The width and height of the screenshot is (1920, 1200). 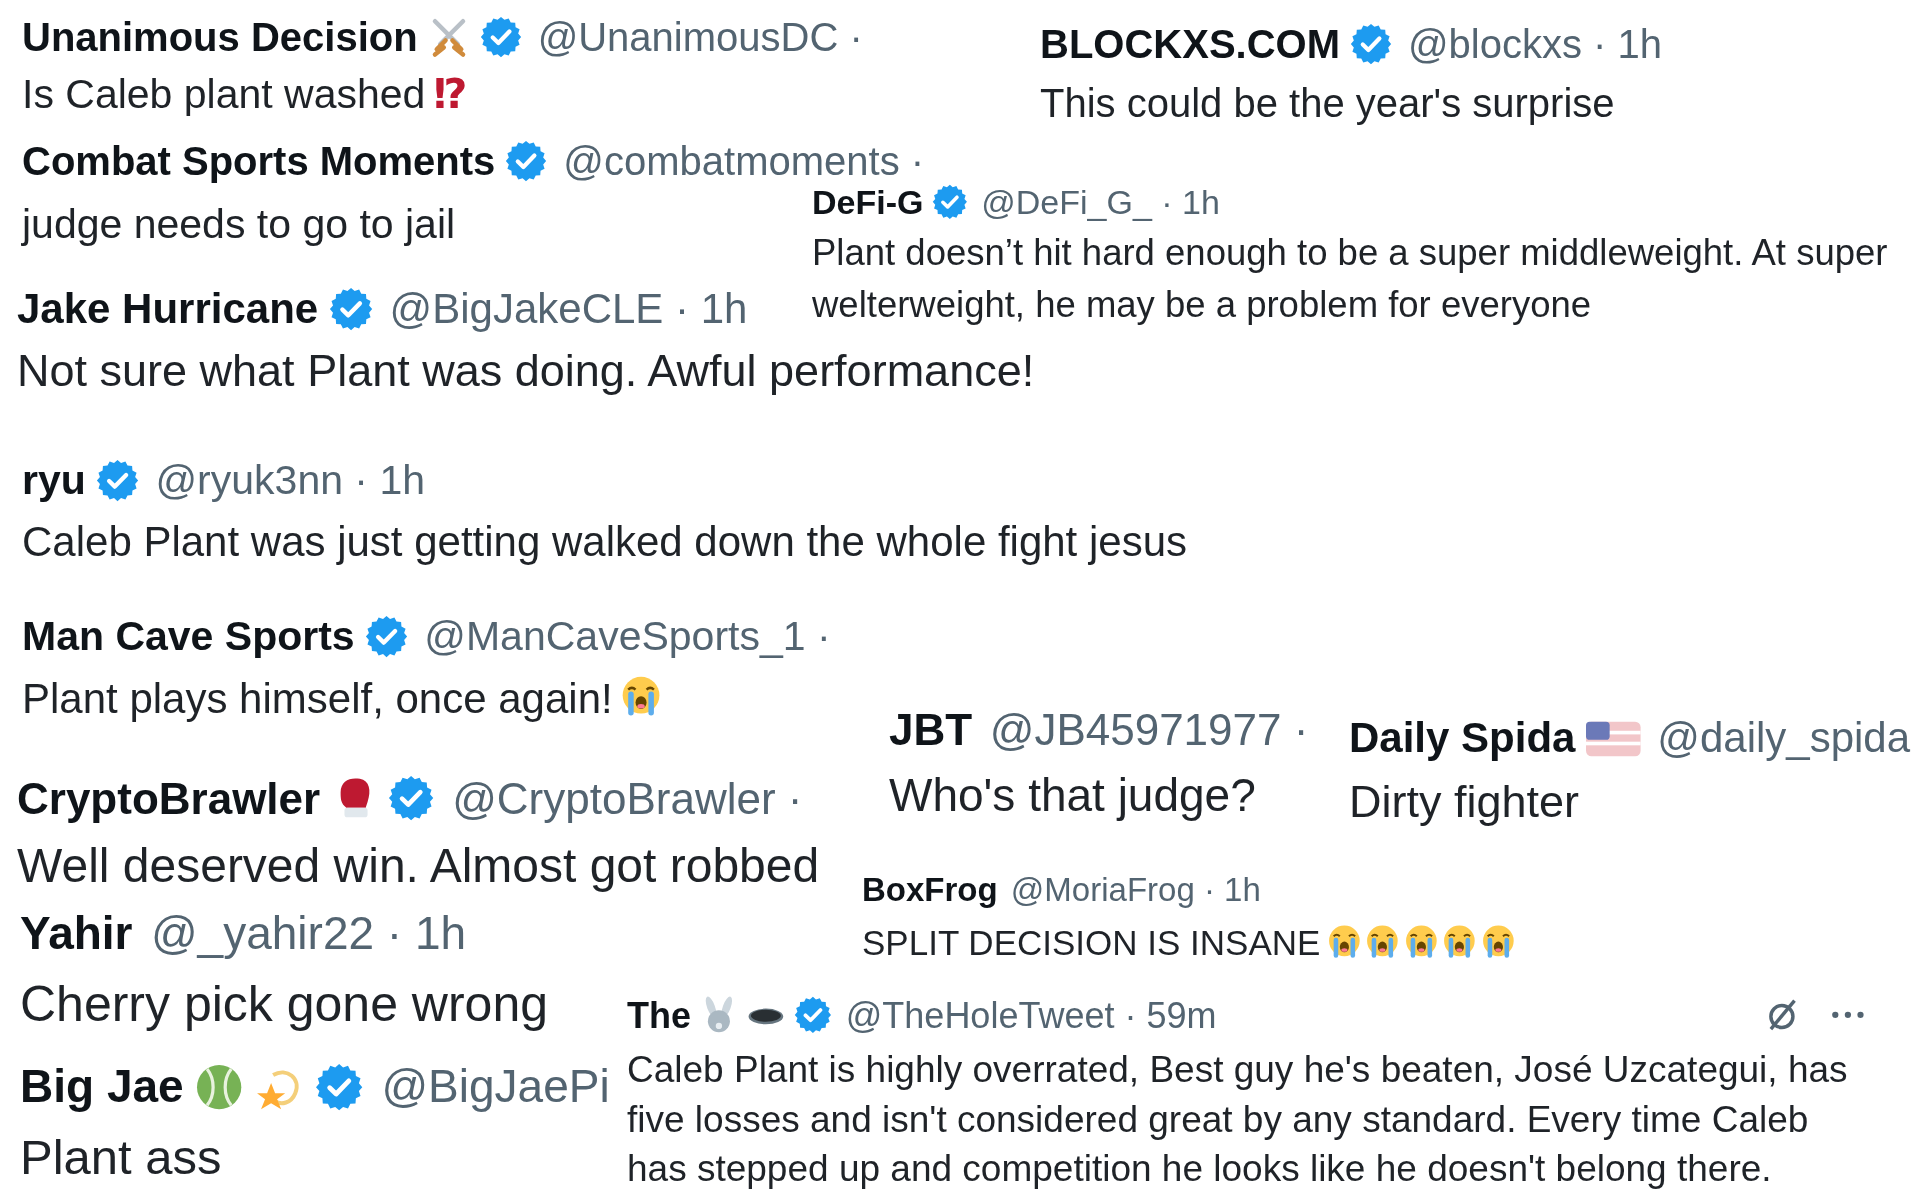 I want to click on tweet-text: Dirty fighter, so click(x=1464, y=801).